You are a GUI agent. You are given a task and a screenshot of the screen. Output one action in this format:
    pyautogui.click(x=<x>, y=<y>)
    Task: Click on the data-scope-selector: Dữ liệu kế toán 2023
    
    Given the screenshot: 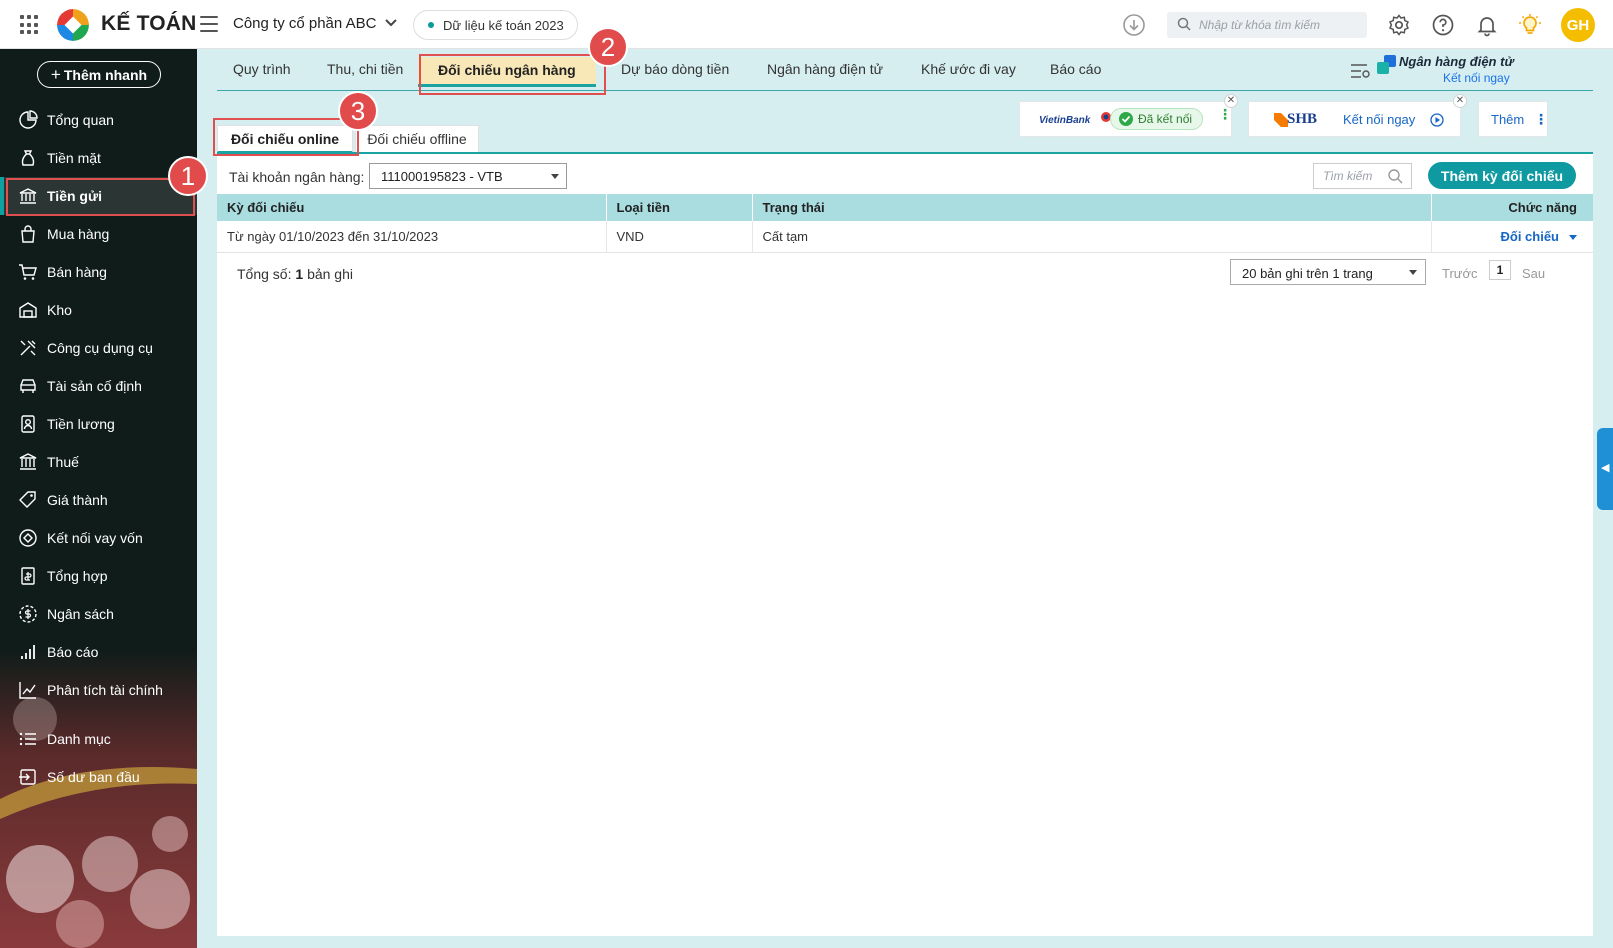 What is the action you would take?
    pyautogui.click(x=495, y=25)
    